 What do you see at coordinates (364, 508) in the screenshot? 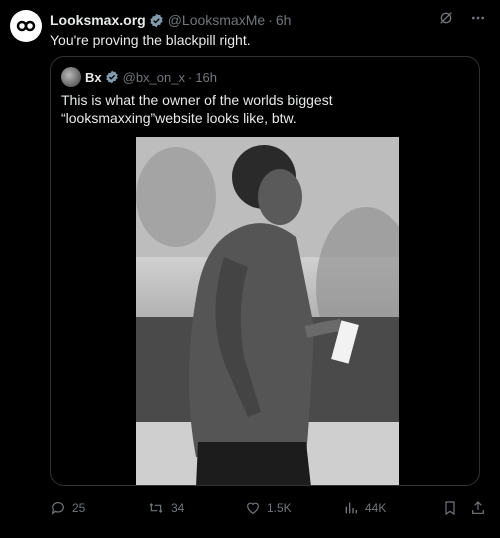
I see `views-button: 44K` at bounding box center [364, 508].